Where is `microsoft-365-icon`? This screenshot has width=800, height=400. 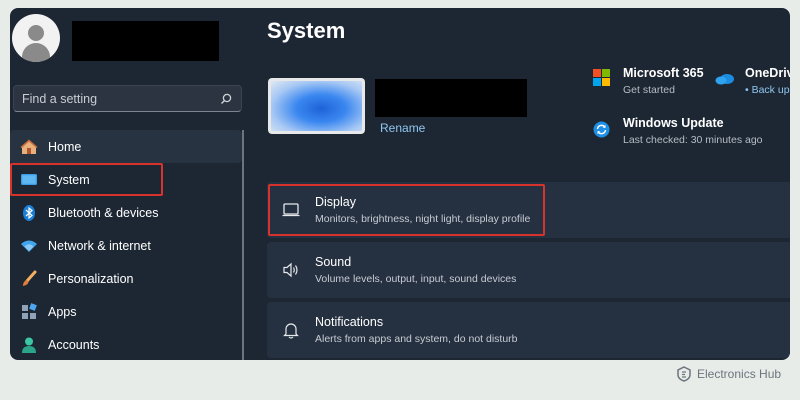
microsoft-365-icon is located at coordinates (601, 77).